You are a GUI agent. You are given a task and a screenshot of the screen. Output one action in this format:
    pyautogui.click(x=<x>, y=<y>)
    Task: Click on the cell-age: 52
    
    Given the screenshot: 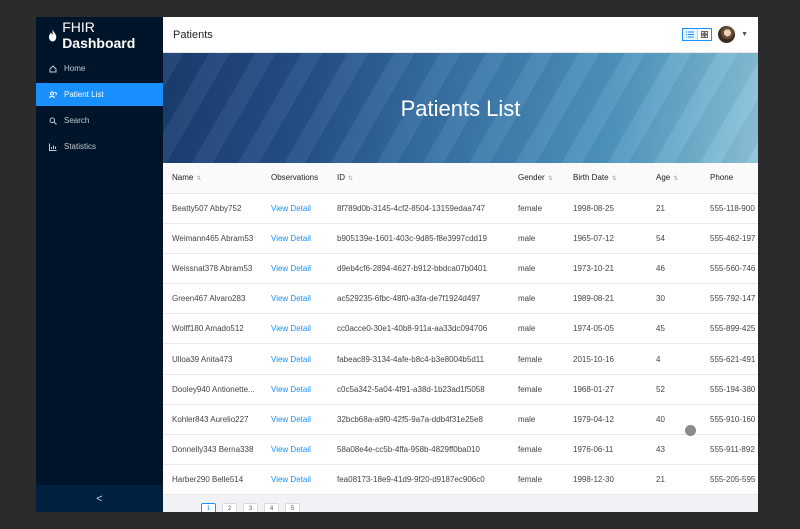 What is the action you would take?
    pyautogui.click(x=674, y=389)
    